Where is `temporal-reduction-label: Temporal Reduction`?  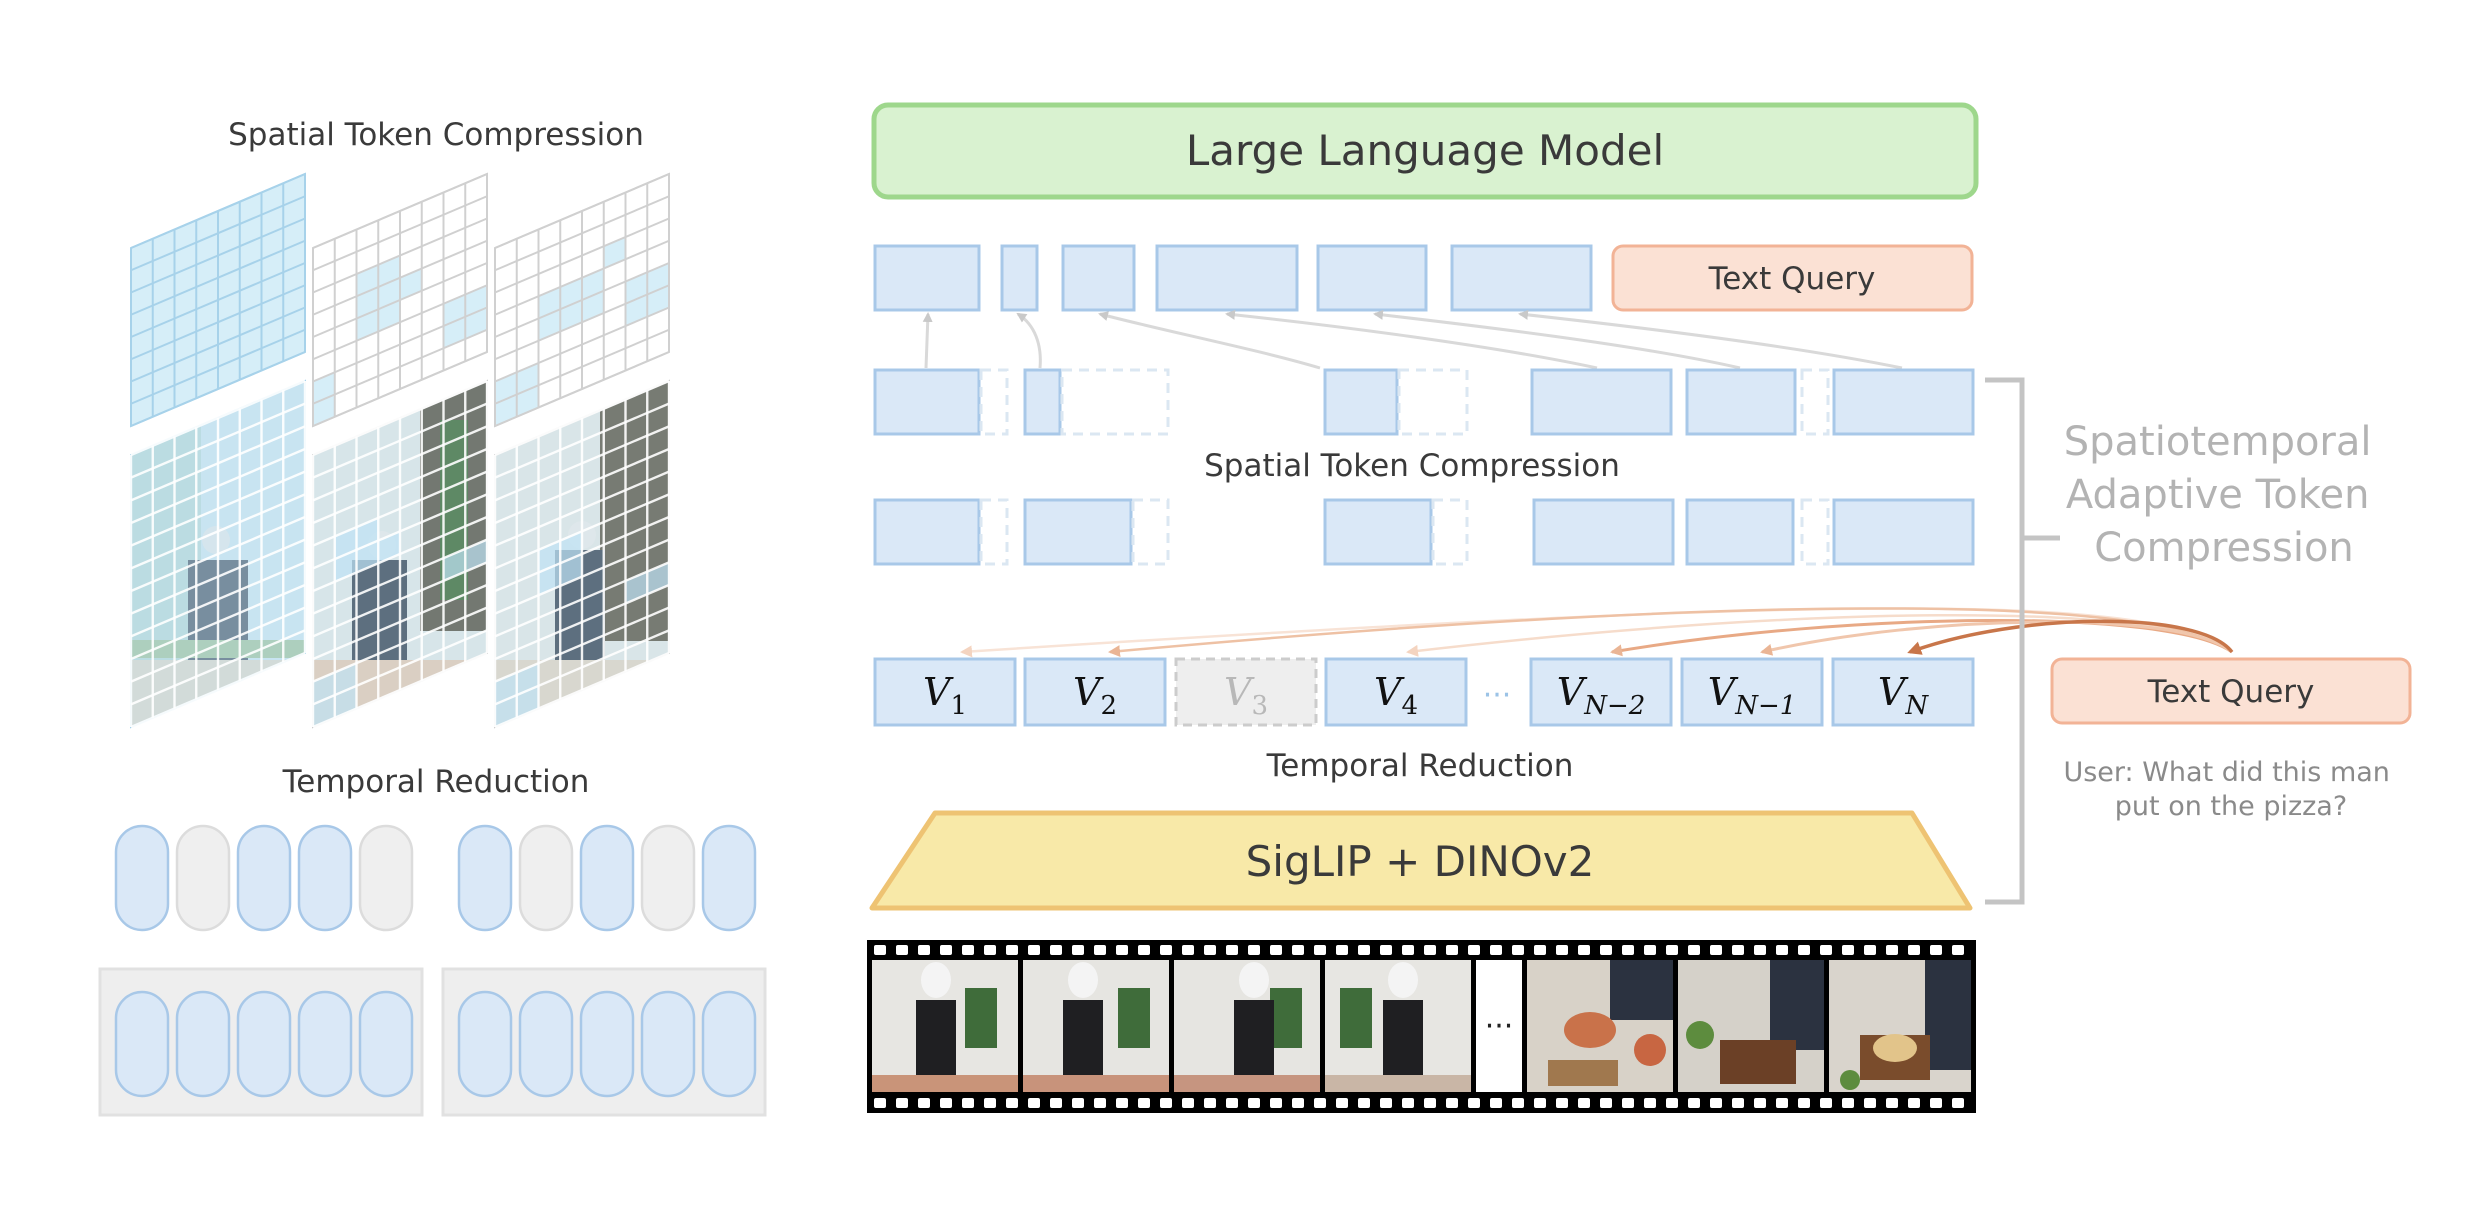
temporal-reduction-label: Temporal Reduction is located at coordinates (1420, 766).